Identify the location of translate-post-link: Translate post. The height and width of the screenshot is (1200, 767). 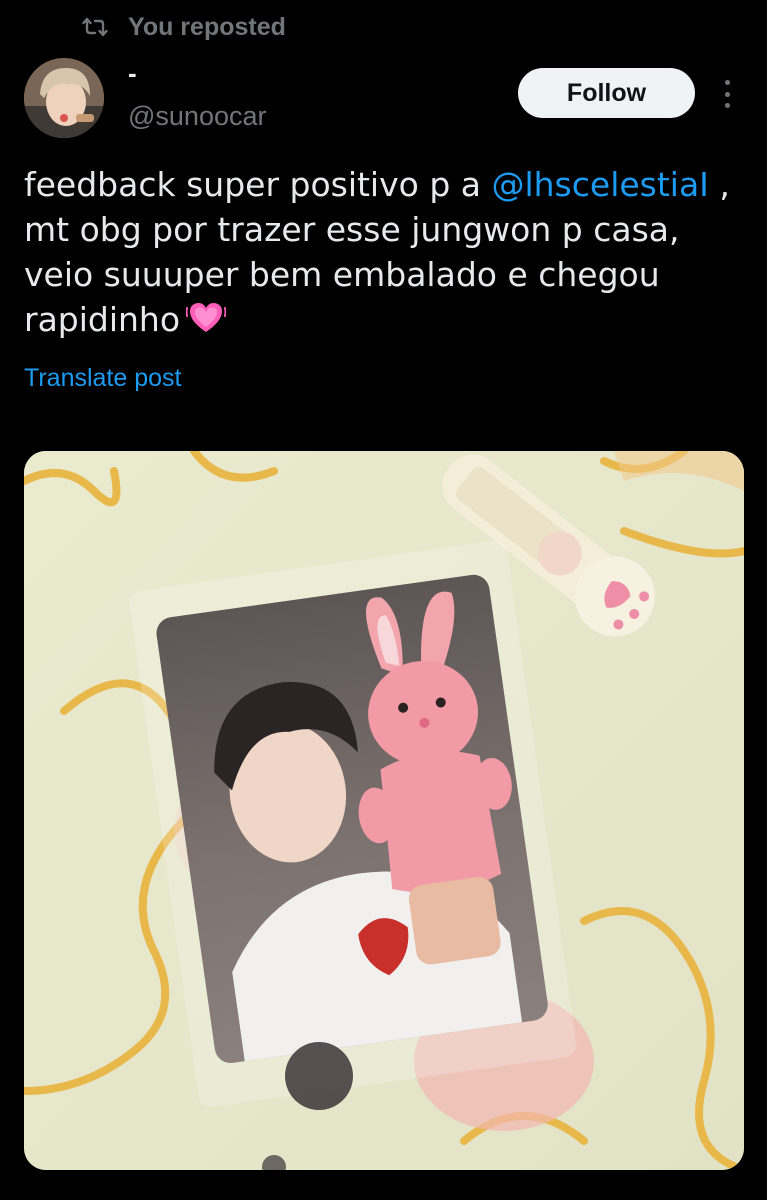
(102, 378).